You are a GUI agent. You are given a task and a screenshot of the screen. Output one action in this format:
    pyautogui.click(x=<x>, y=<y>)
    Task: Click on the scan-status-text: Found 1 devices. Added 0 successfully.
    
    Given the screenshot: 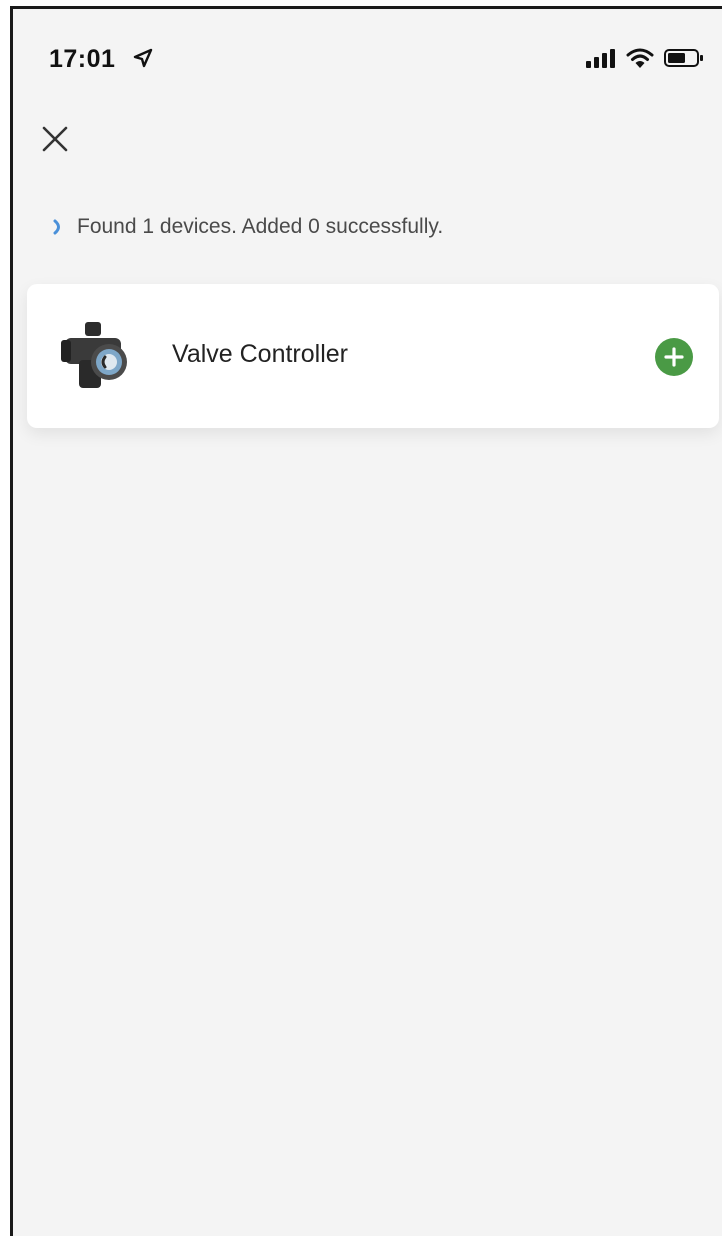 What is the action you would take?
    pyautogui.click(x=260, y=226)
    